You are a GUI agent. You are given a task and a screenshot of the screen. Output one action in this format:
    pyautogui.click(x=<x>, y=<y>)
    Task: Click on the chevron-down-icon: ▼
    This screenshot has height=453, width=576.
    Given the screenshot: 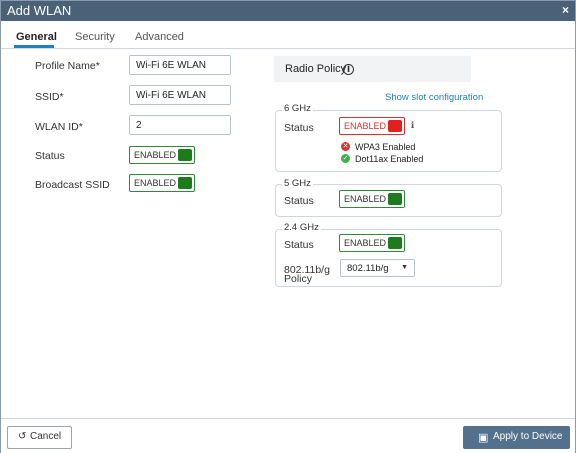 What is the action you would take?
    pyautogui.click(x=404, y=267)
    